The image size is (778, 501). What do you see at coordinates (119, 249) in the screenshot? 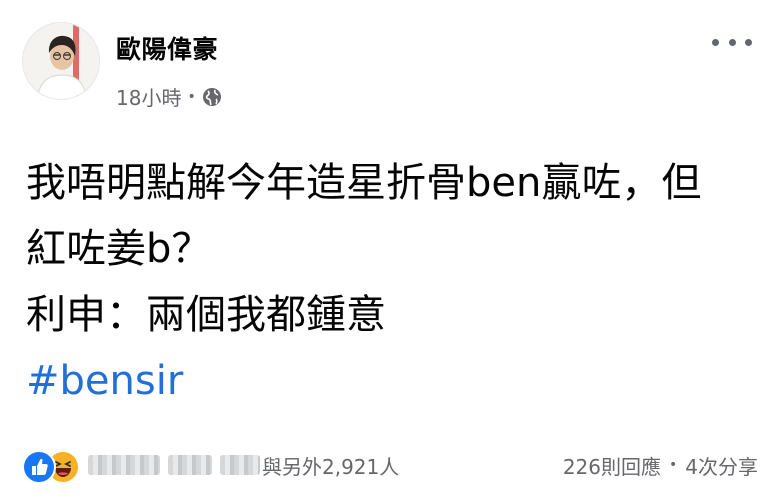
I see `post-text-line: 紅咗姜b？` at bounding box center [119, 249].